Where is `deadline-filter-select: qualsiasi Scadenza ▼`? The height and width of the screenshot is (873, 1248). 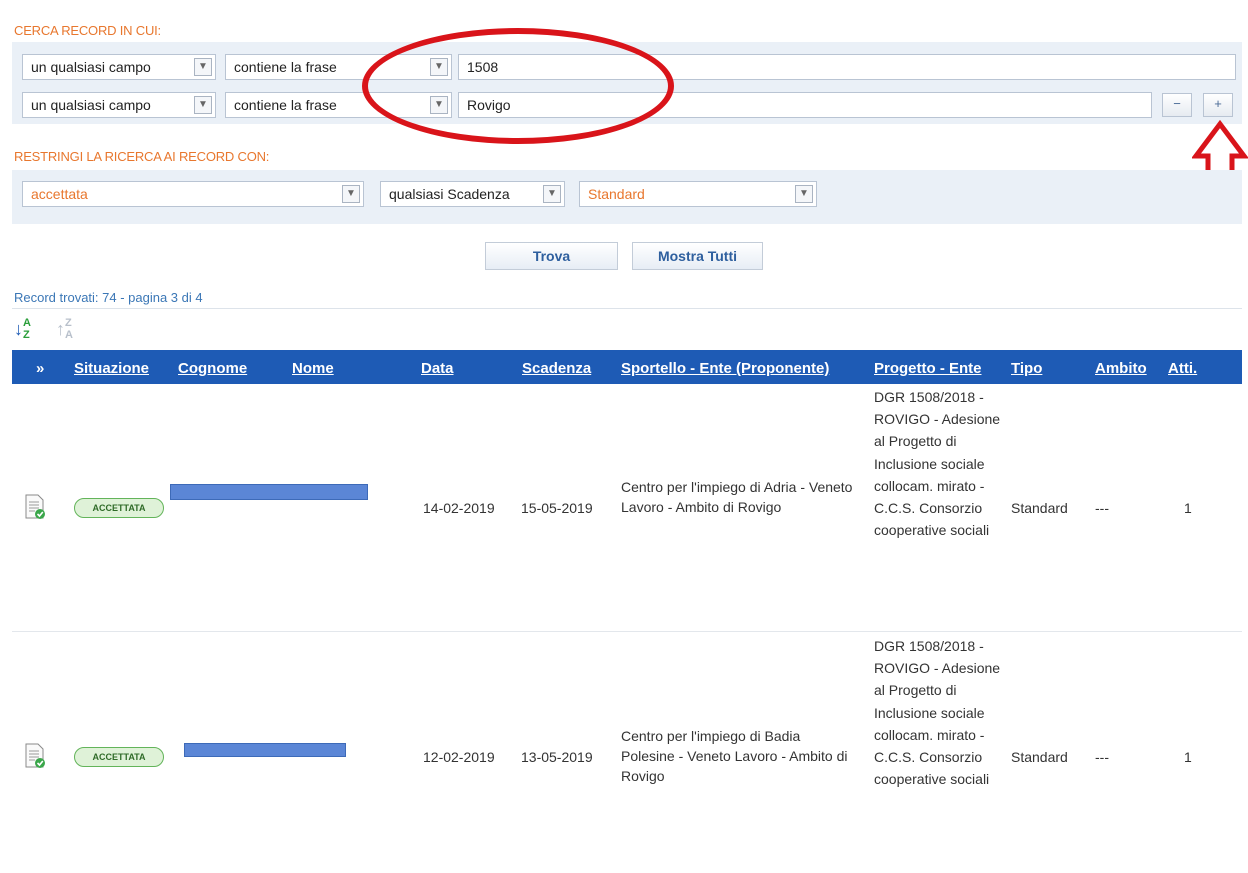 deadline-filter-select: qualsiasi Scadenza ▼ is located at coordinates (472, 194).